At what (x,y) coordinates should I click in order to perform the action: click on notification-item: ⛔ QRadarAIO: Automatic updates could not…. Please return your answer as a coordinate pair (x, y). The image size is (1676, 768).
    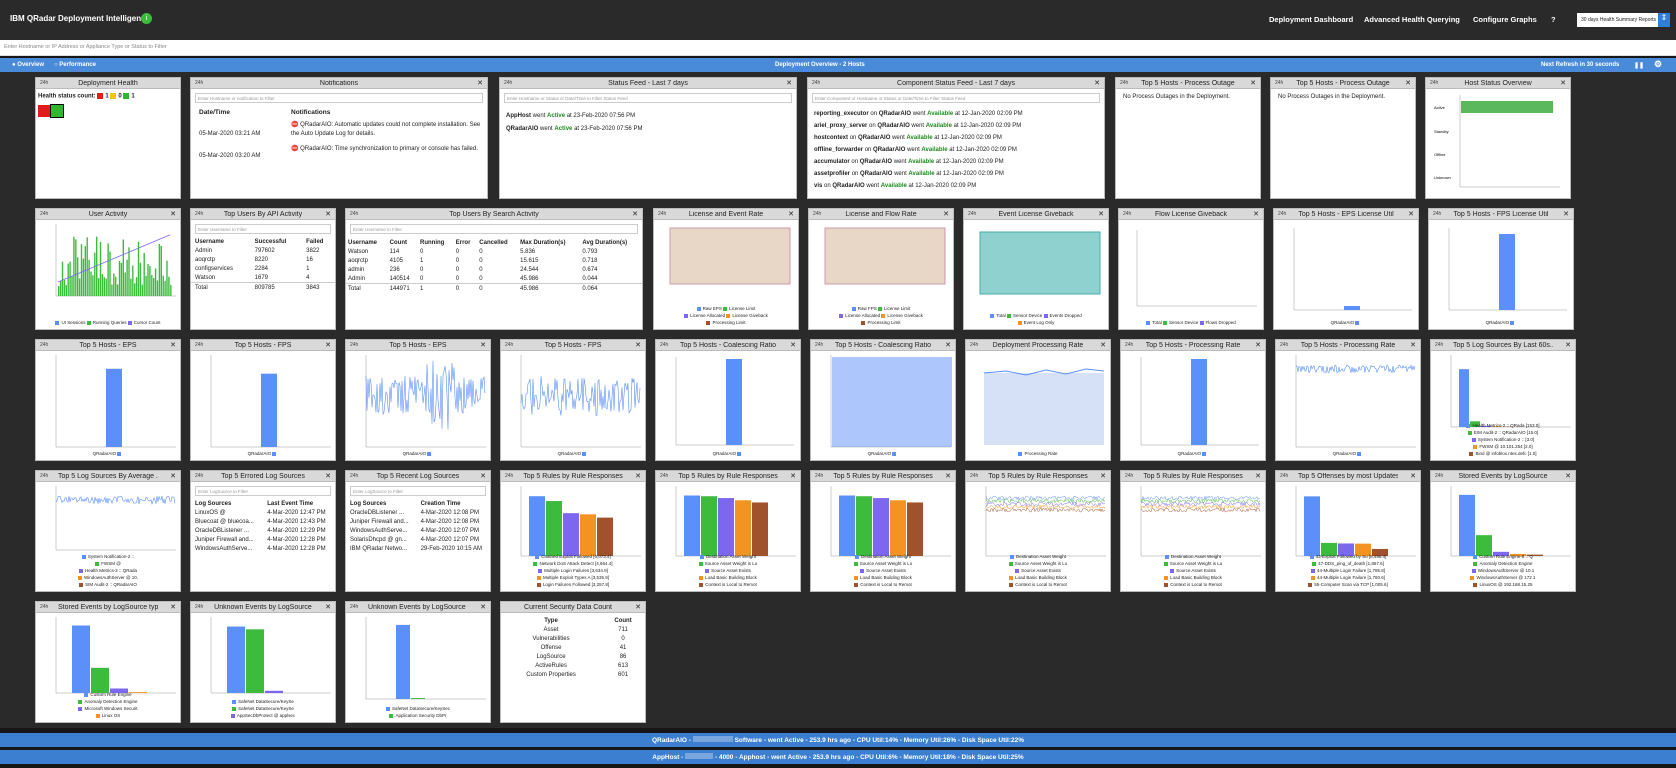
    Looking at the image, I should click on (386, 130).